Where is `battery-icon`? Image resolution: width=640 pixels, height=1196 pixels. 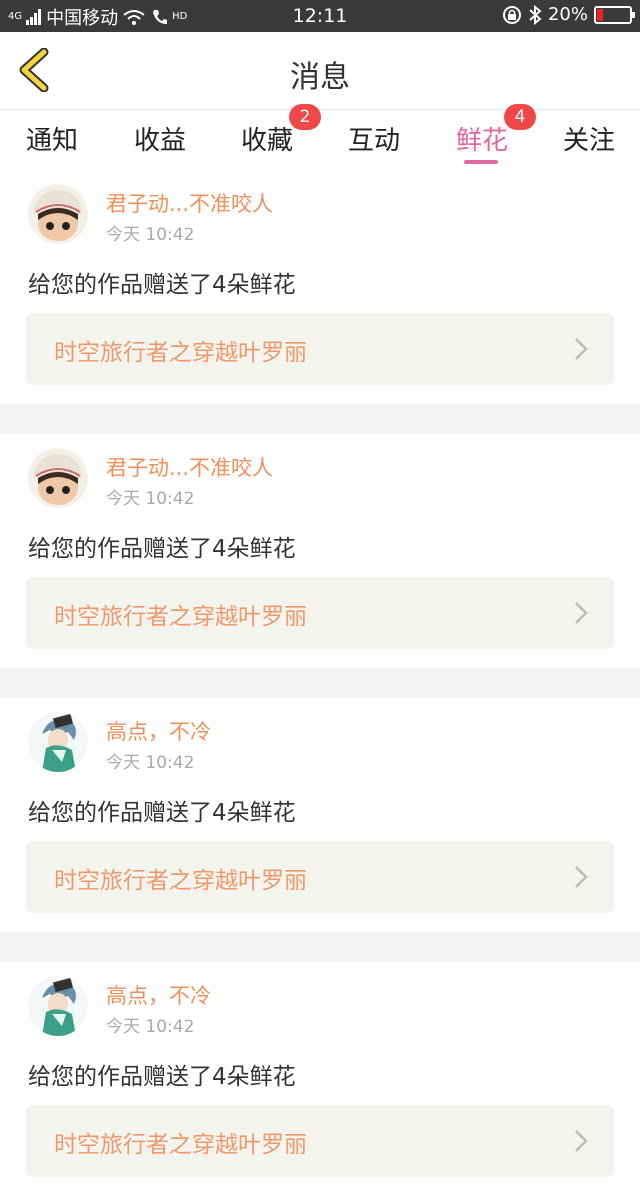
battery-icon is located at coordinates (614, 14).